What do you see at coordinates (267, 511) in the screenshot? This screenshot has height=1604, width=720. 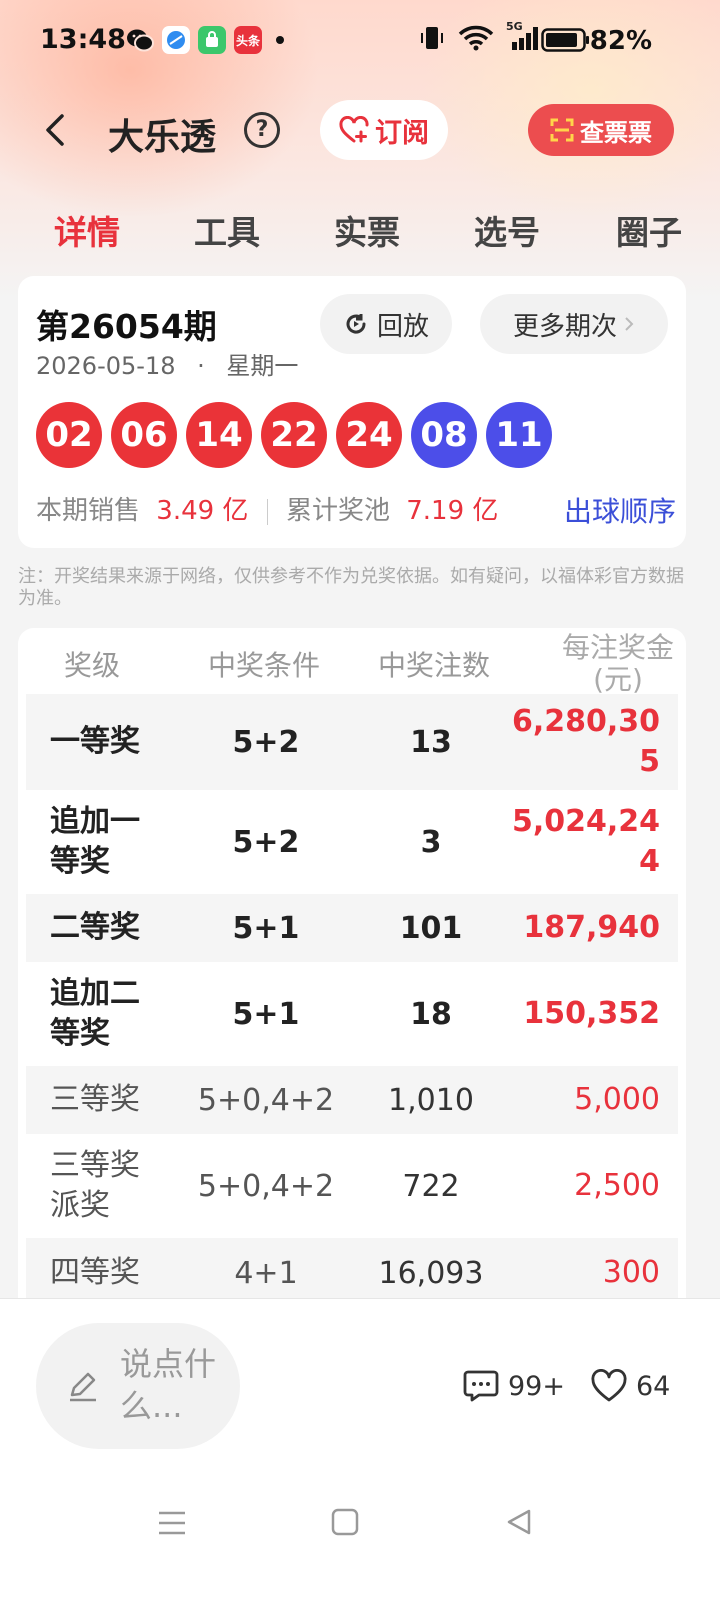 I see `divider` at bounding box center [267, 511].